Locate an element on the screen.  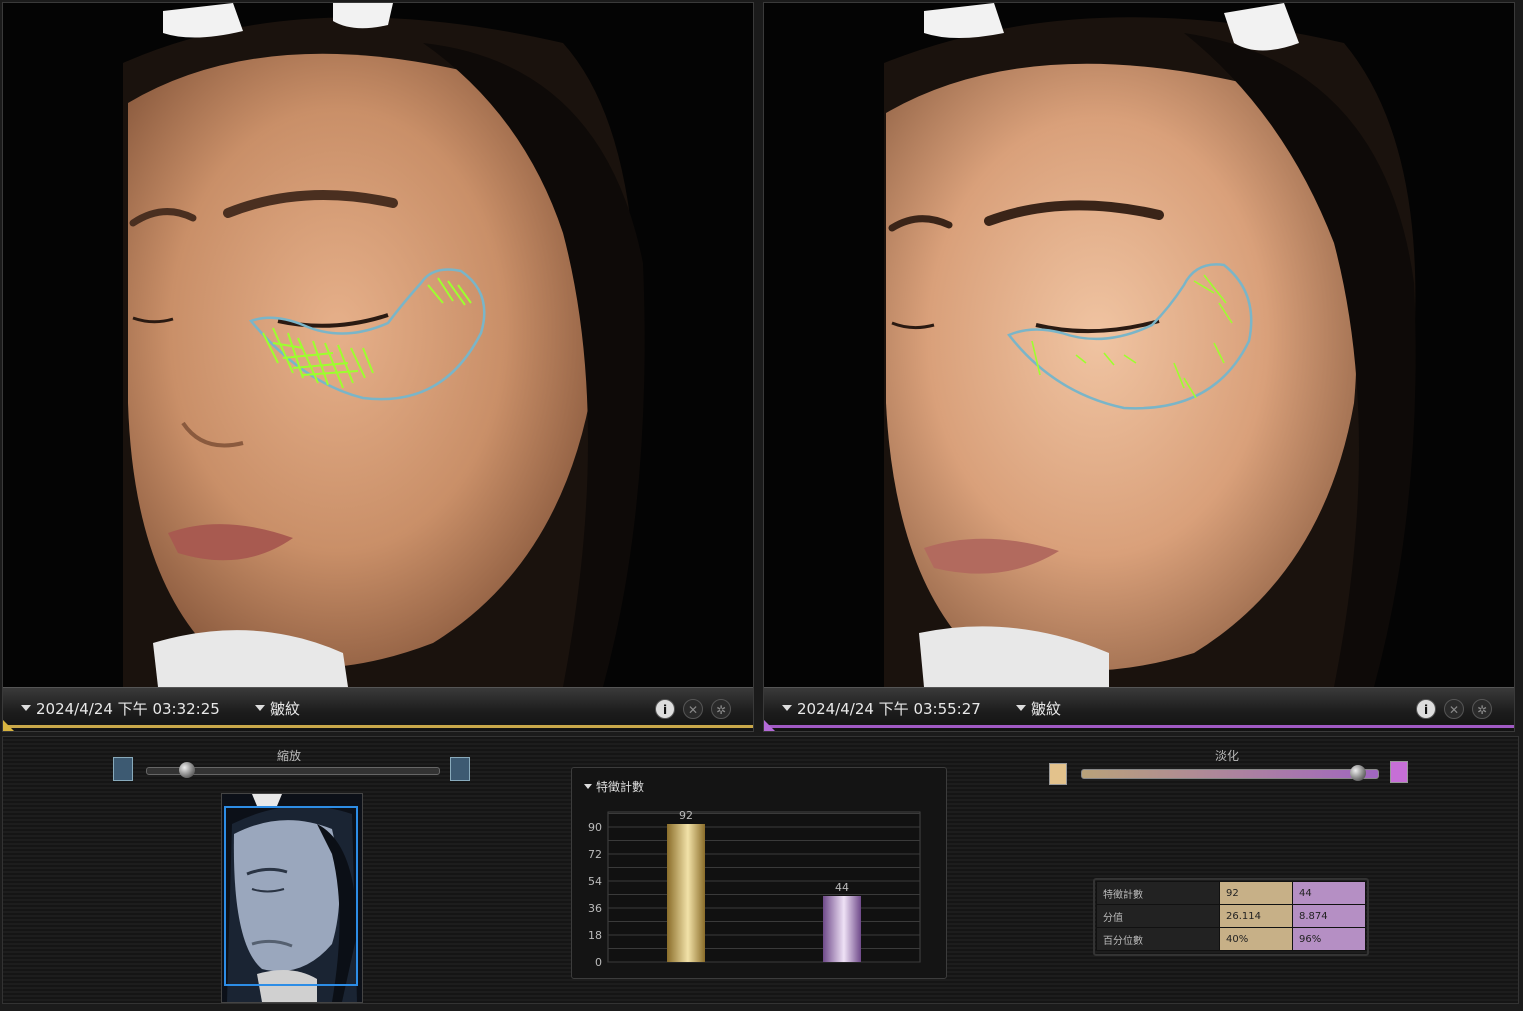
row-label: 分值 is located at coordinates (1158, 916).